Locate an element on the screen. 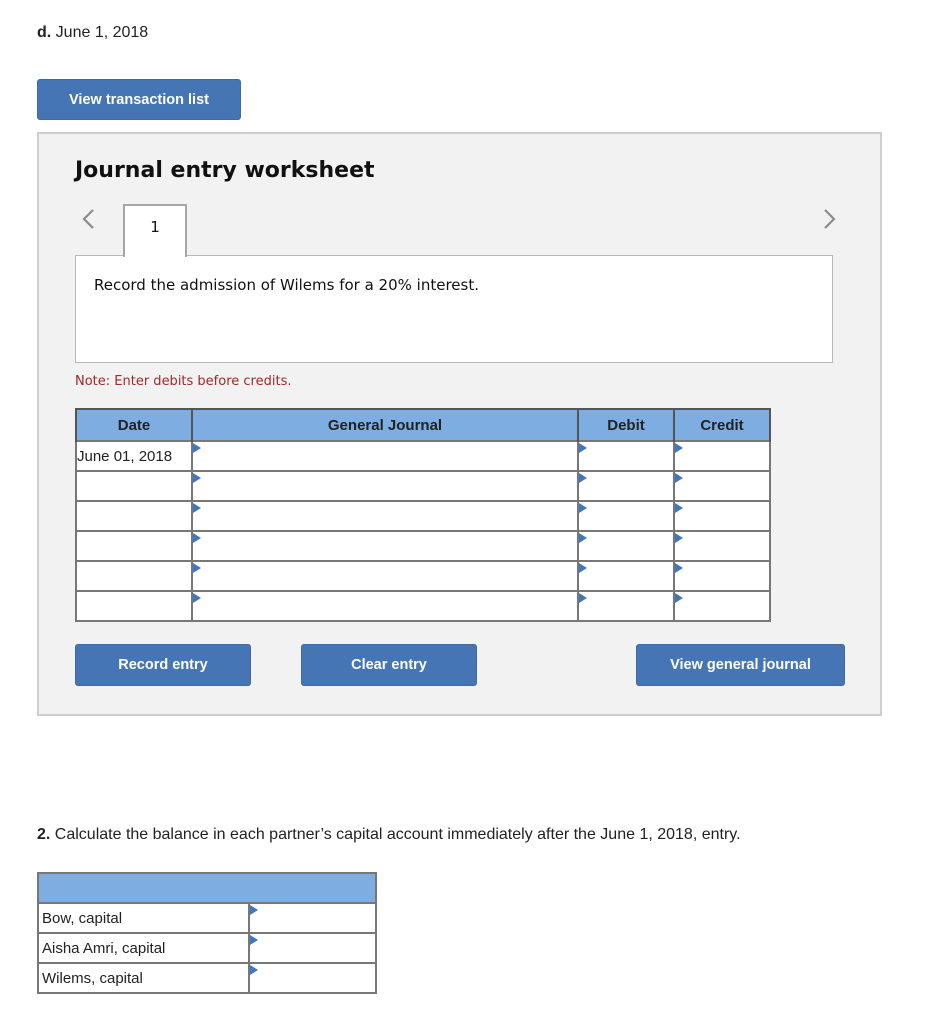 The width and height of the screenshot is (940, 1024). column-header-general-journal: General Journal is located at coordinates (385, 425).